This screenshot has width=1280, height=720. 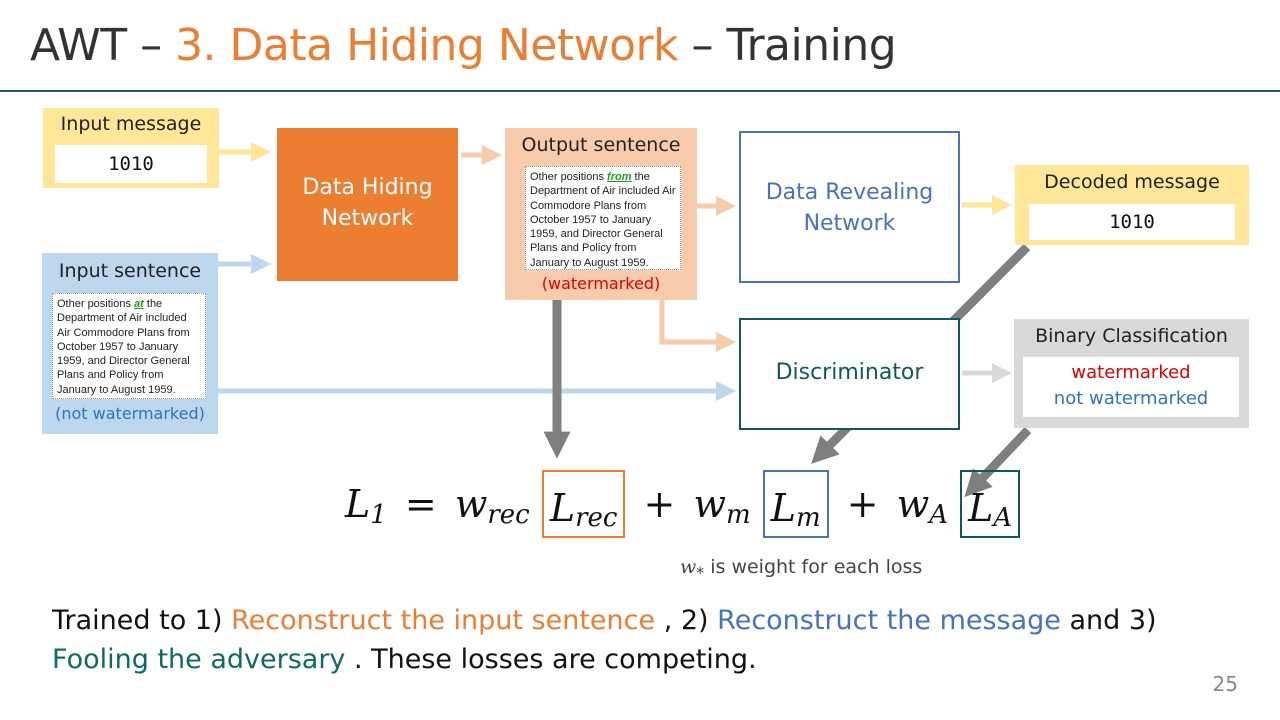 I want to click on slide-title: AWT – 3. Data Hiding Network – Training, so click(x=463, y=46).